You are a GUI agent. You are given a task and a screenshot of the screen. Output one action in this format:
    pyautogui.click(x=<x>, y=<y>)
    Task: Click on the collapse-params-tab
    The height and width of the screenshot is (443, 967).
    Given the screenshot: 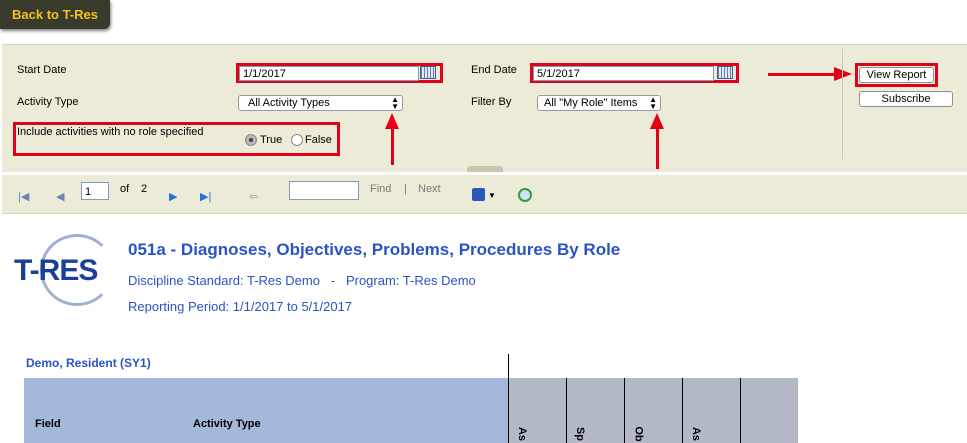 What is the action you would take?
    pyautogui.click(x=485, y=169)
    